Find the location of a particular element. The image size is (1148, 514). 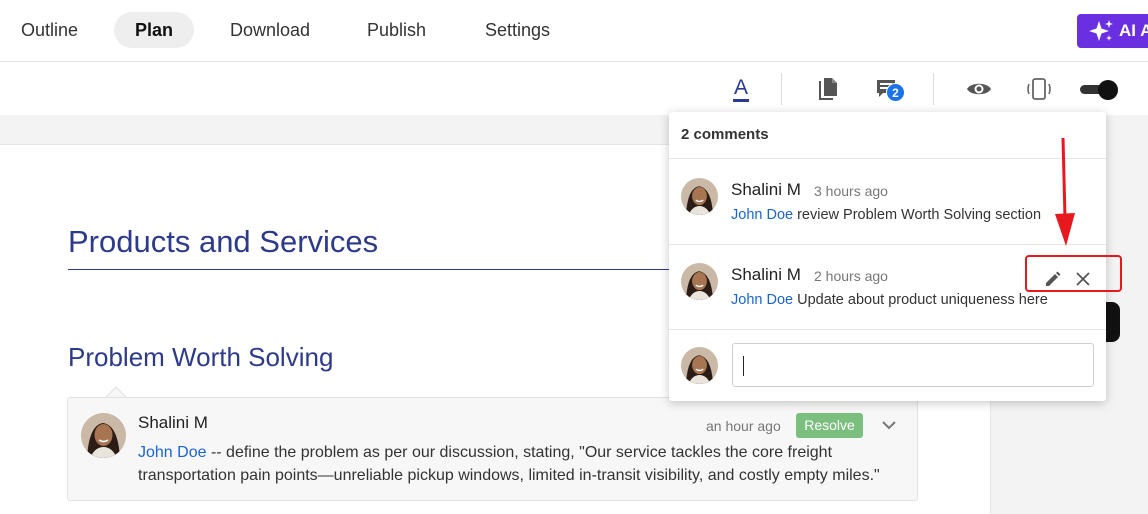

chevron-down-icon is located at coordinates (889, 425).